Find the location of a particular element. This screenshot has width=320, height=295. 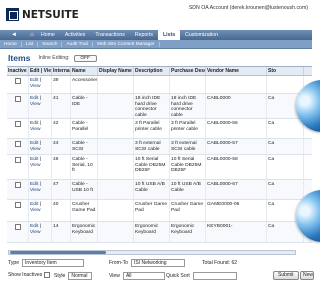

show-inactives-checkbox is located at coordinates (47, 275).